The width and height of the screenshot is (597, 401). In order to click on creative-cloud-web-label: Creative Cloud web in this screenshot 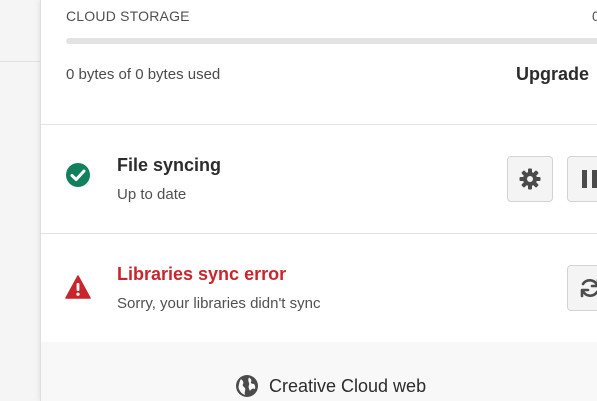, I will do `click(348, 385)`.